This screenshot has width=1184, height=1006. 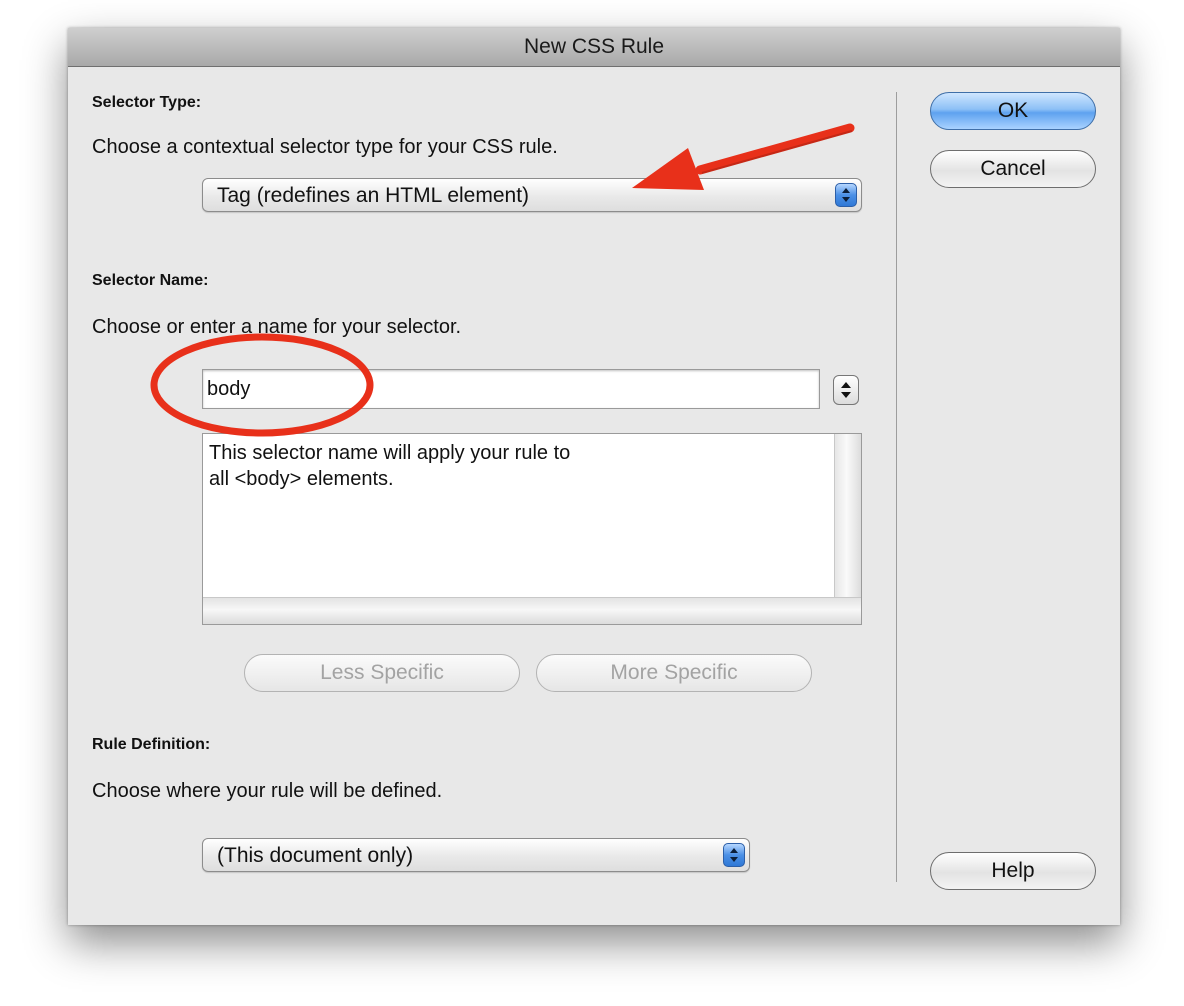 I want to click on selector-type-popup: Tag (redefines an HTML element), so click(x=532, y=195).